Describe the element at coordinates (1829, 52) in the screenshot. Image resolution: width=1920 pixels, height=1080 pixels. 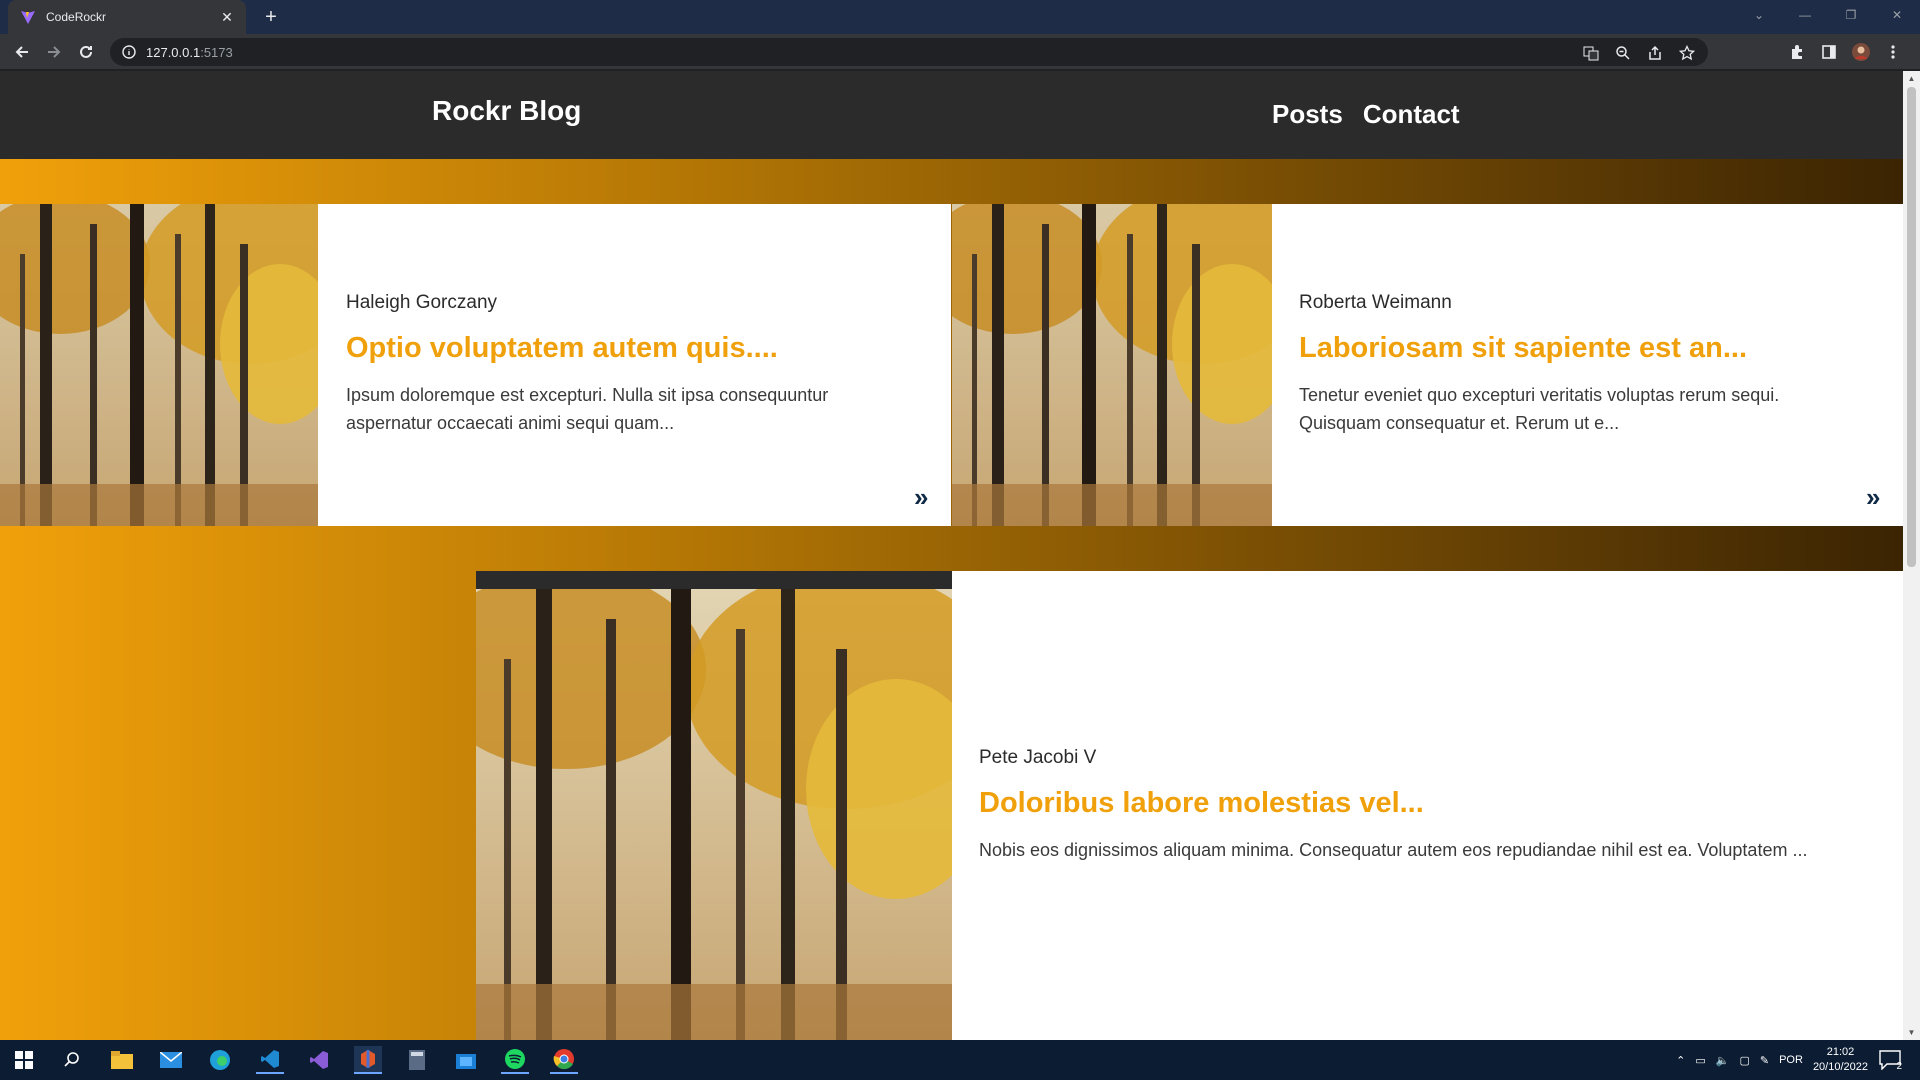
I see `side-panel-icon` at that location.